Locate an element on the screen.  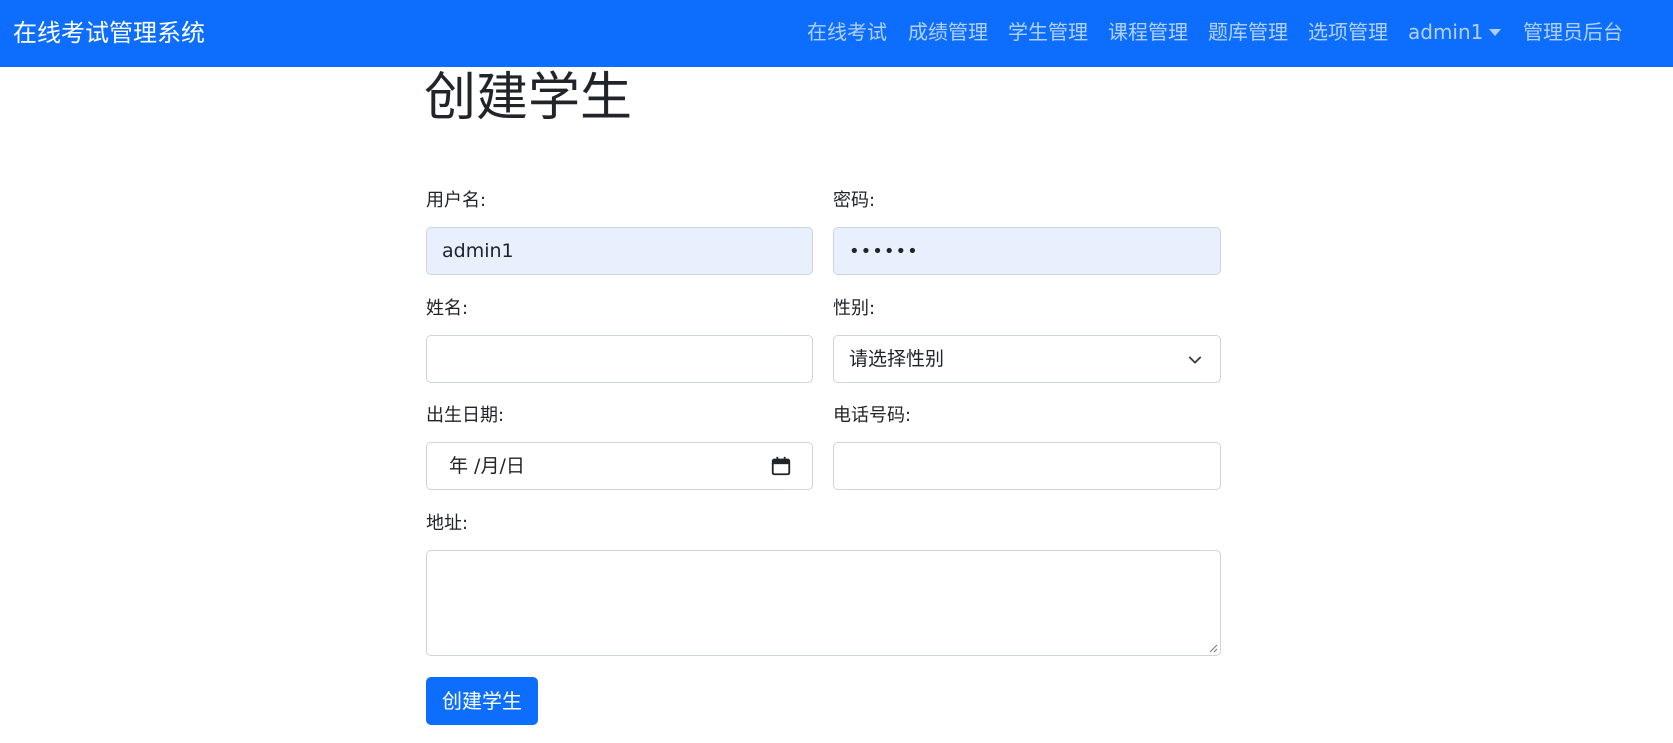
password-value: •••••• is located at coordinates (884, 251).